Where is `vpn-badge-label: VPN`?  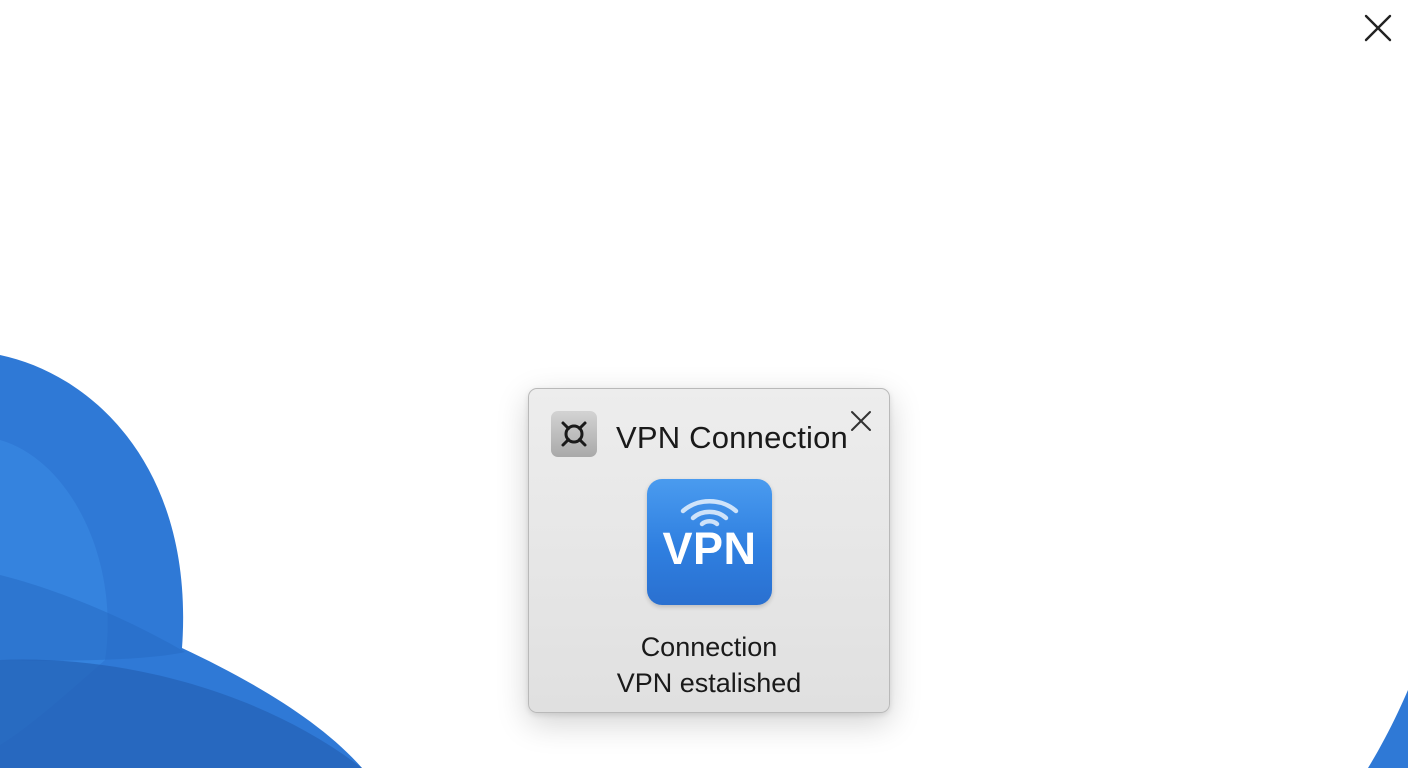 vpn-badge-label: VPN is located at coordinates (709, 548).